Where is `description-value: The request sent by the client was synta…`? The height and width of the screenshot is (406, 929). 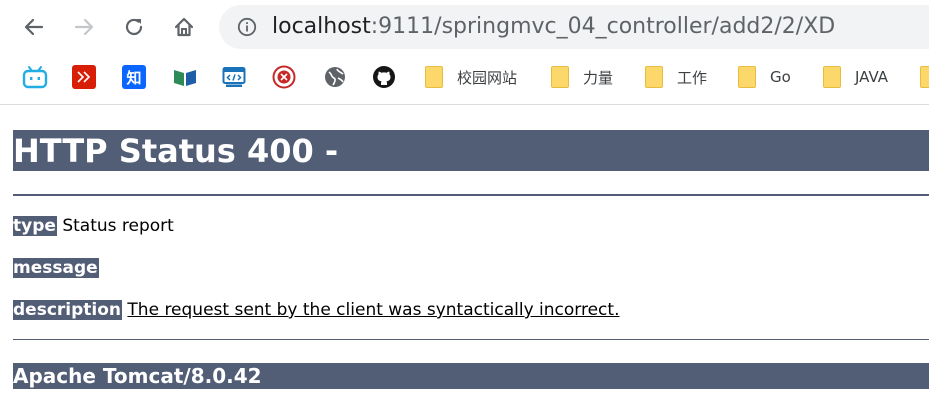
description-value: The request sent by the client was synta… is located at coordinates (373, 310).